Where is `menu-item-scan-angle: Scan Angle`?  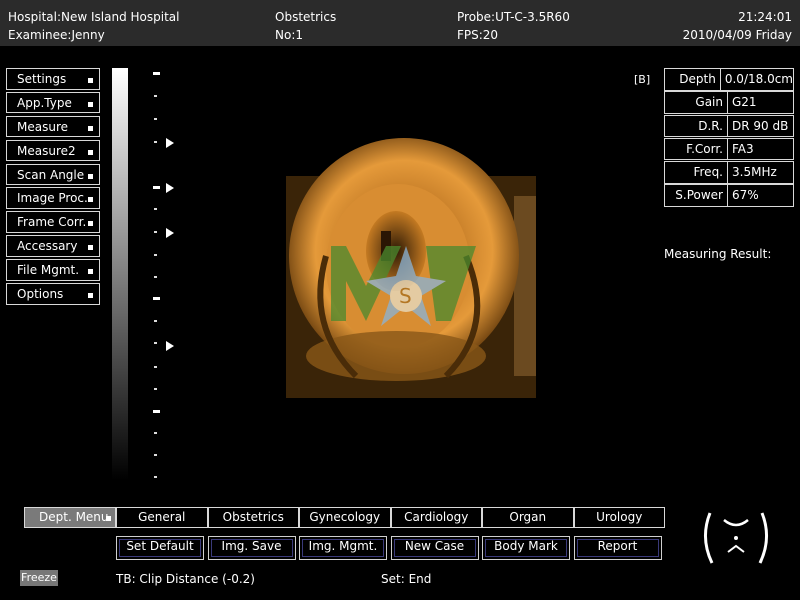
menu-item-scan-angle: Scan Angle is located at coordinates (53, 174).